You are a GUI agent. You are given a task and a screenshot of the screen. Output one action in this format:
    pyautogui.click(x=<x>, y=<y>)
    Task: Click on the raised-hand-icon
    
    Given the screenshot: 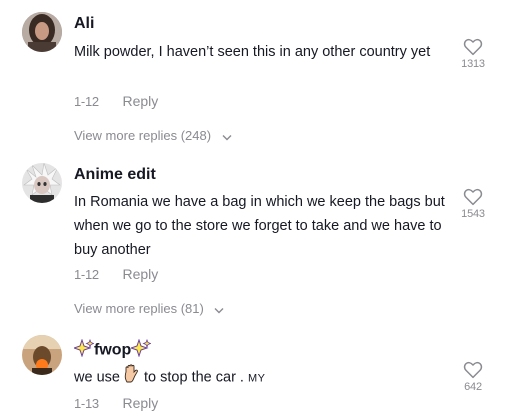 What is the action you would take?
    pyautogui.click(x=132, y=377)
    